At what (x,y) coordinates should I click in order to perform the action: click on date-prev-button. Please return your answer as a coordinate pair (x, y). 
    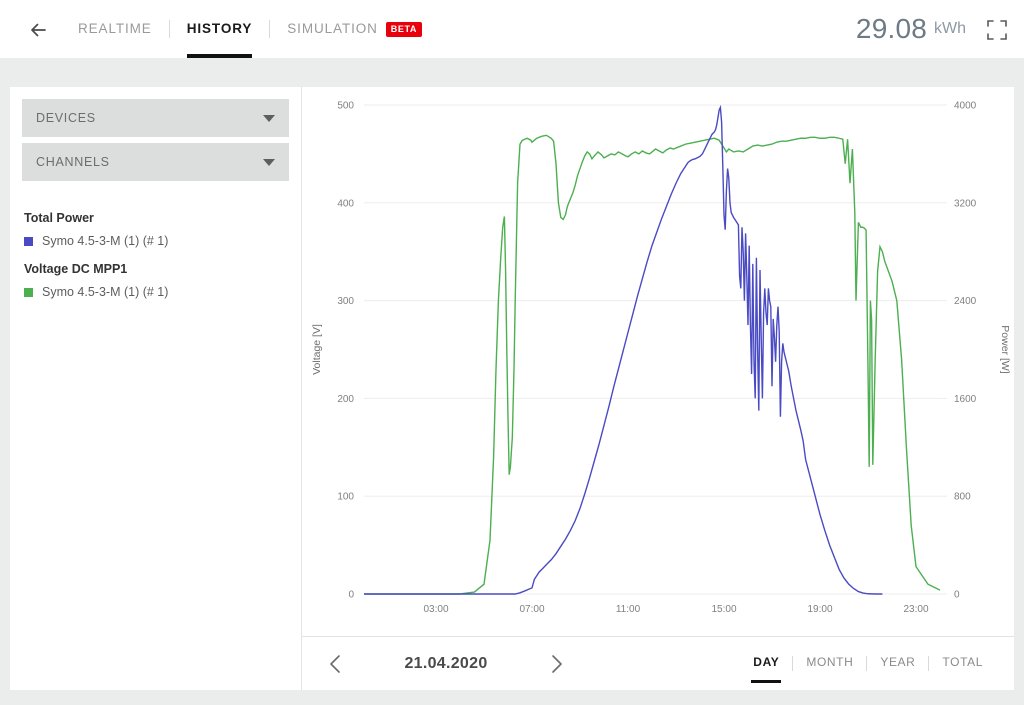
    Looking at the image, I should click on (336, 664).